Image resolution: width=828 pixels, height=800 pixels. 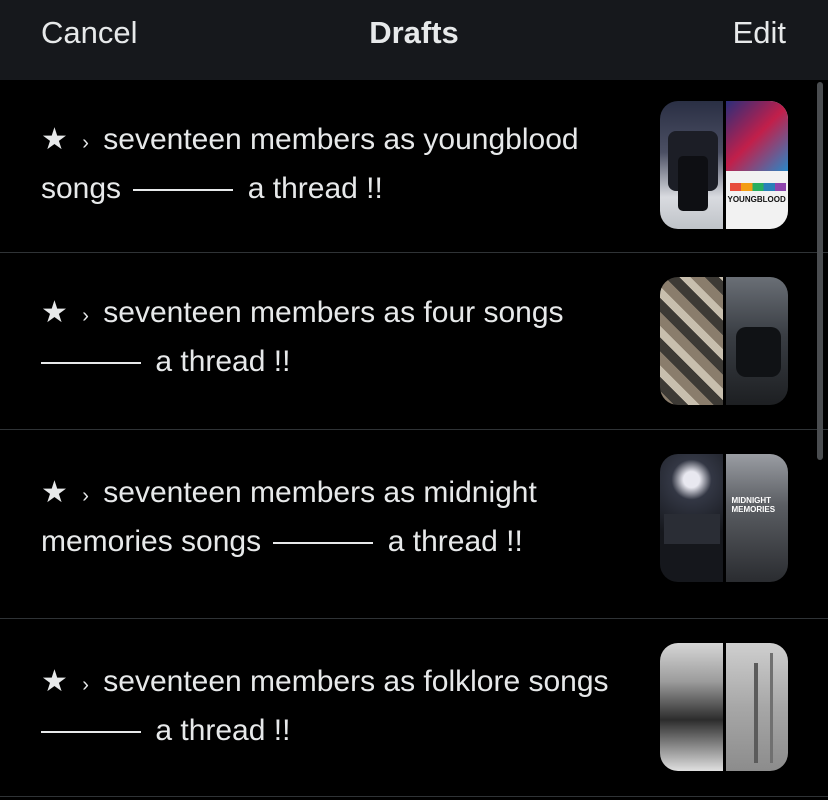 I want to click on draft-title: seventeen members as youngblood, so click(x=341, y=139).